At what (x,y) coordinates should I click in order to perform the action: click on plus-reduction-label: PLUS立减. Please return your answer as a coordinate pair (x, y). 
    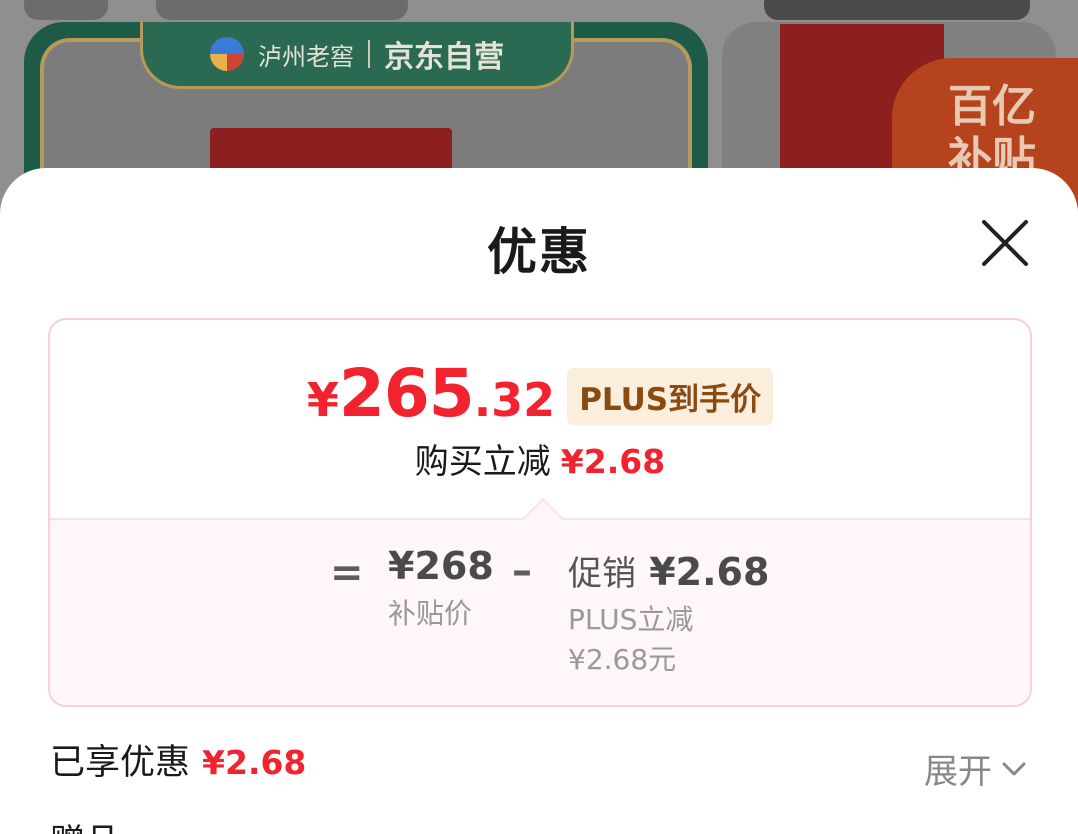
    Looking at the image, I should click on (631, 619).